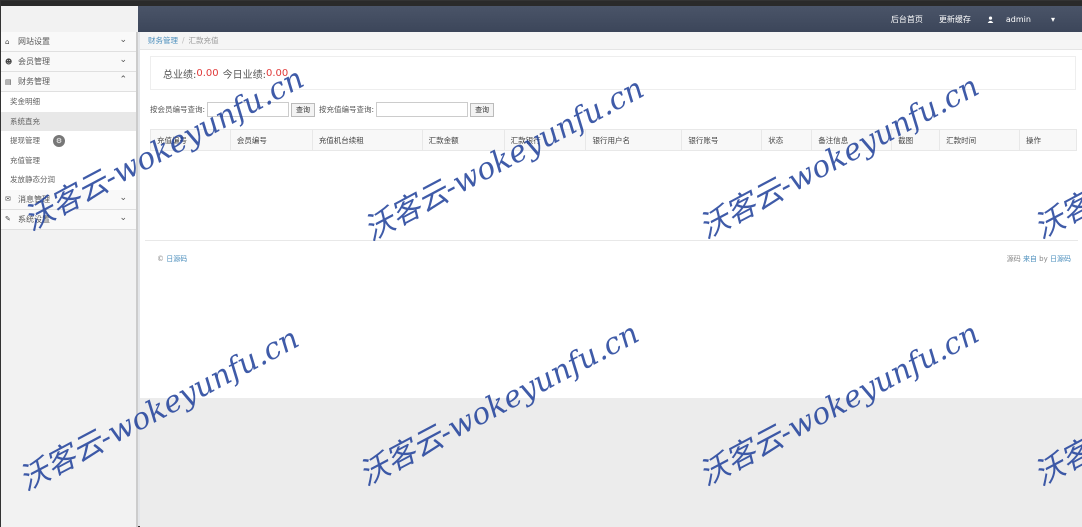  Describe the element at coordinates (611, 41) in the screenshot. I see `breadcrumb: 财务管理 / 汇款充值` at that location.